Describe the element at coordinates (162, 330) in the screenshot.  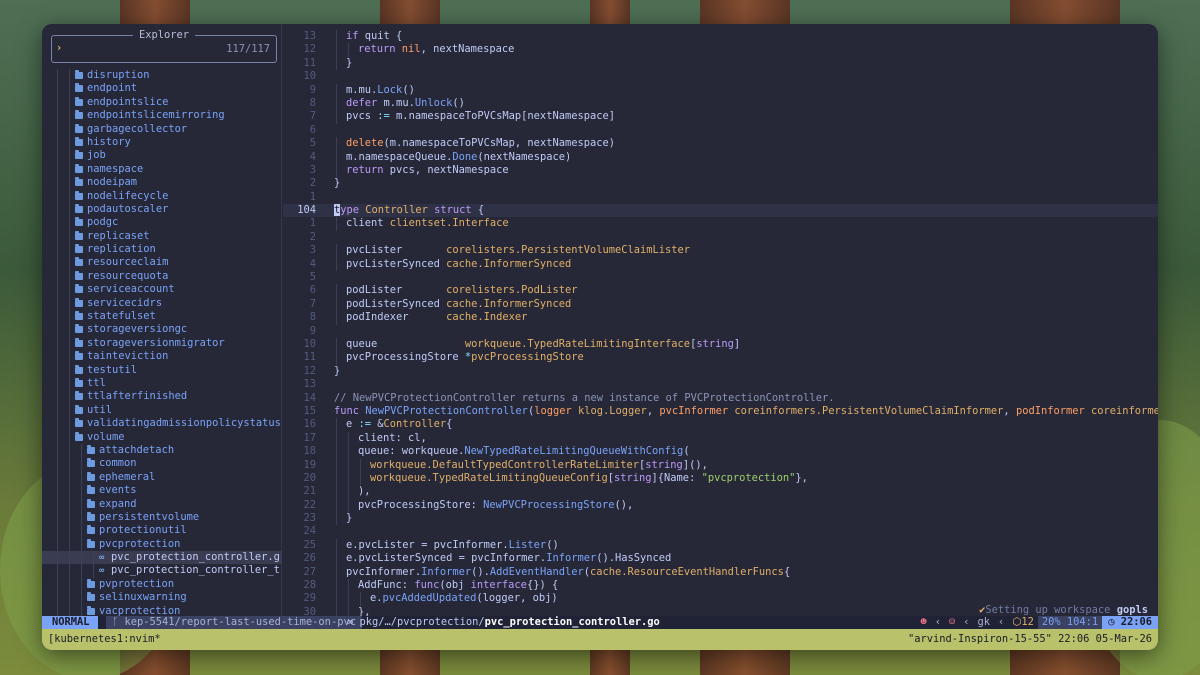
I see `tree-folder-item: storageversiongc` at that location.